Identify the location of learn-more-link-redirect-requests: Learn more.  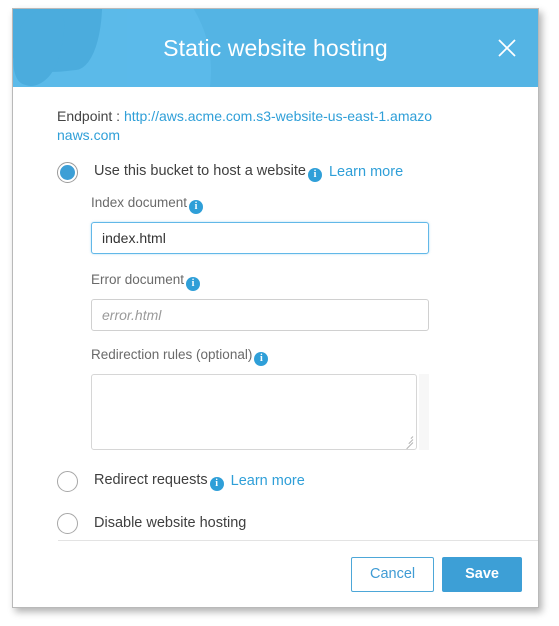
(268, 481).